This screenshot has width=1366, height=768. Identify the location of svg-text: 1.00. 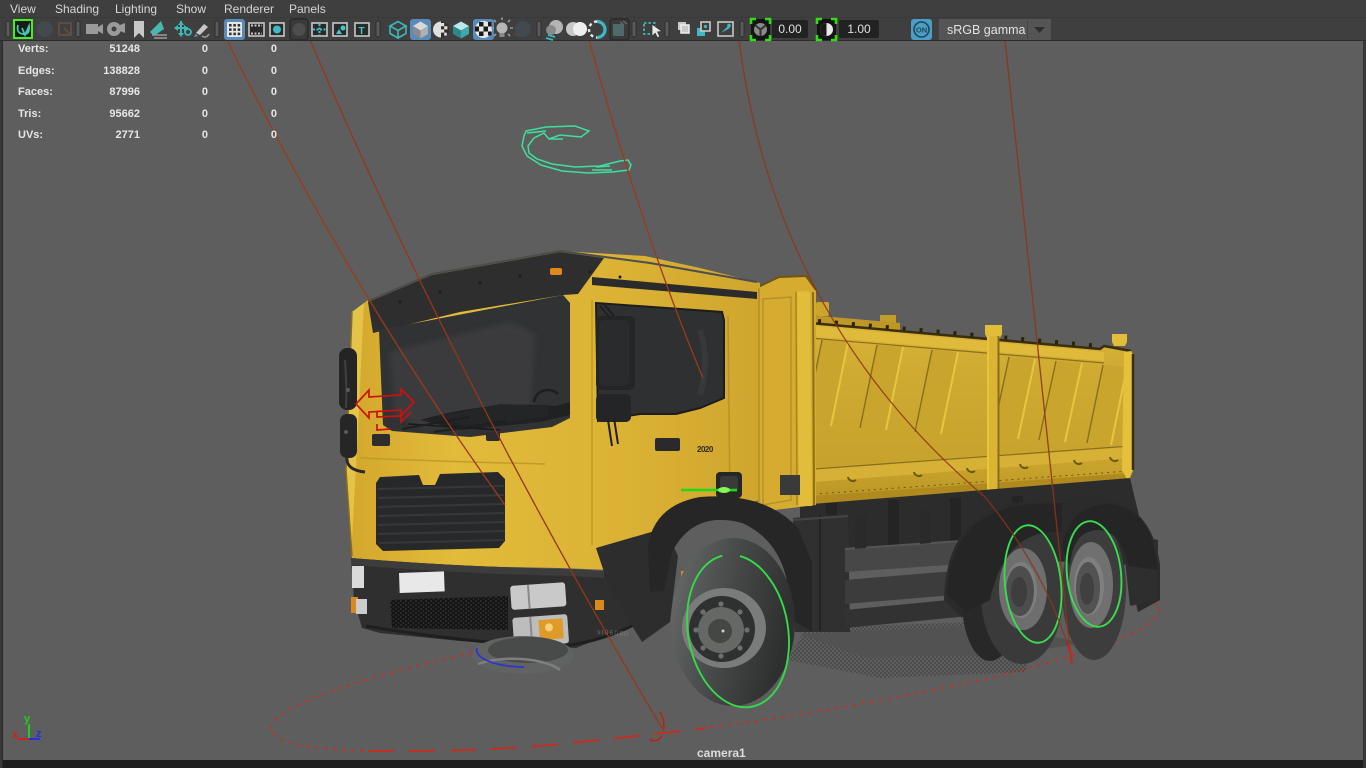
(859, 29).